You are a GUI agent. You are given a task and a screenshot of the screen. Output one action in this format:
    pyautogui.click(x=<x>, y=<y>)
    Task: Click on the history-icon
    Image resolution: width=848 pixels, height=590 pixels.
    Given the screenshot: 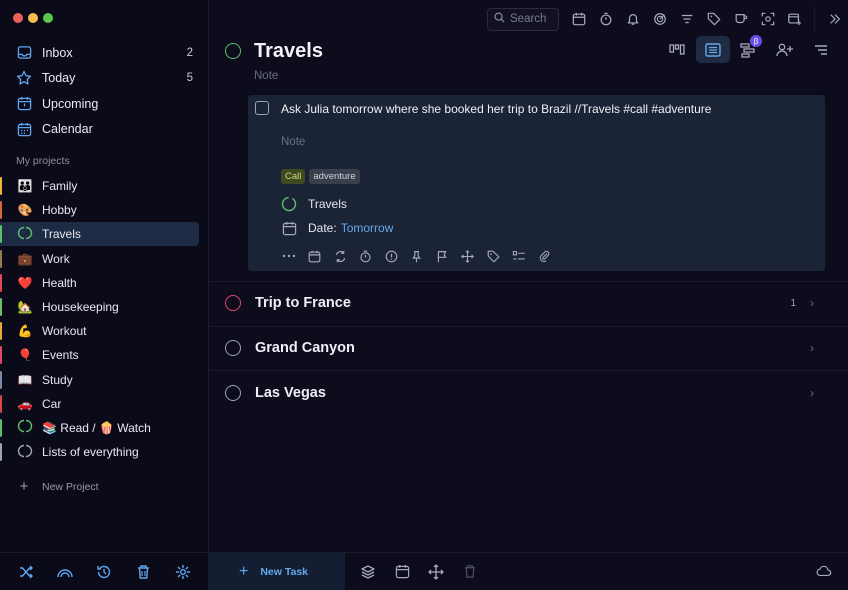 What is the action you would take?
    pyautogui.click(x=104, y=572)
    